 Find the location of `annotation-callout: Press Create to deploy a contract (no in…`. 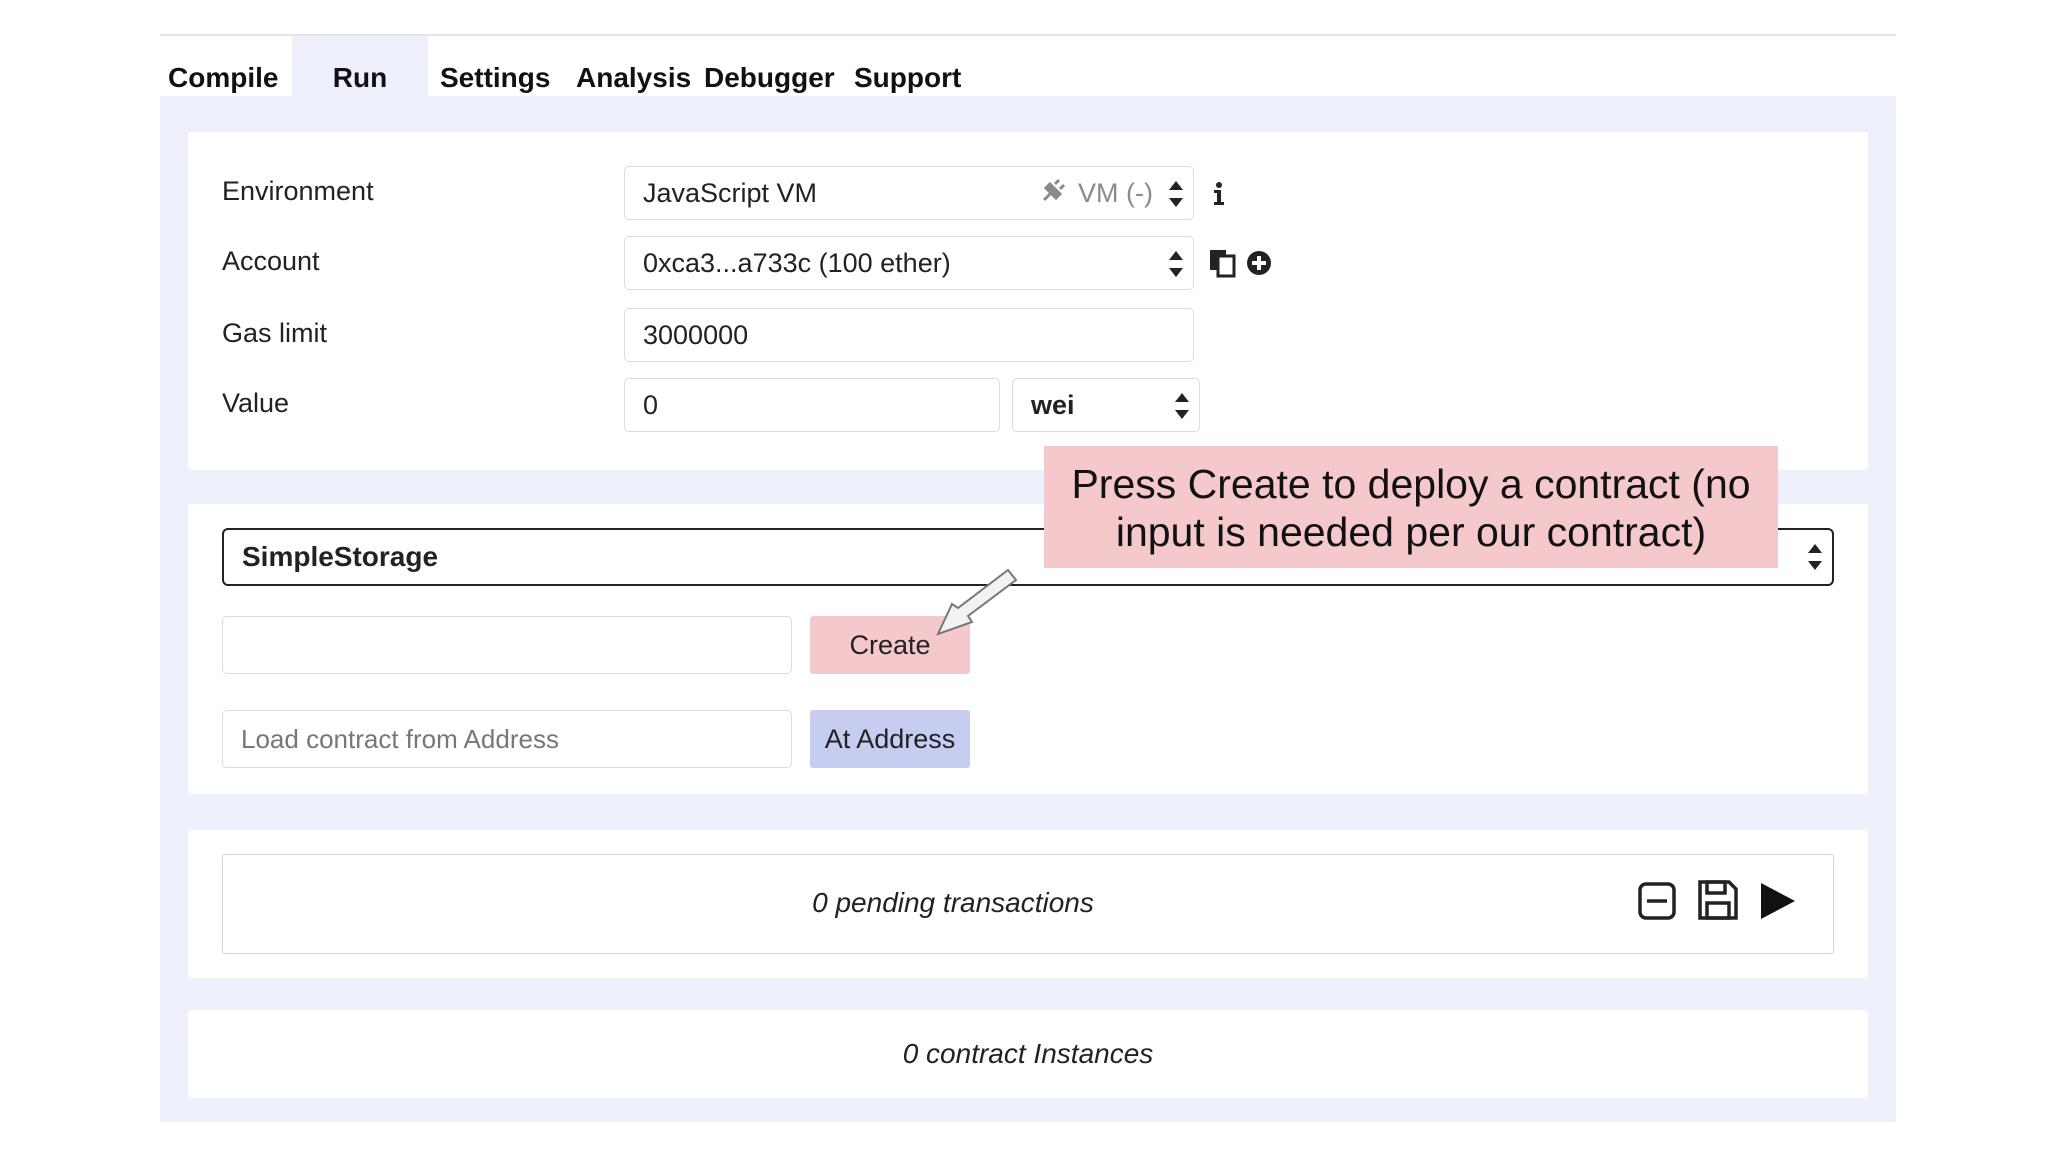

annotation-callout: Press Create to deploy a contract (no in… is located at coordinates (1411, 507).